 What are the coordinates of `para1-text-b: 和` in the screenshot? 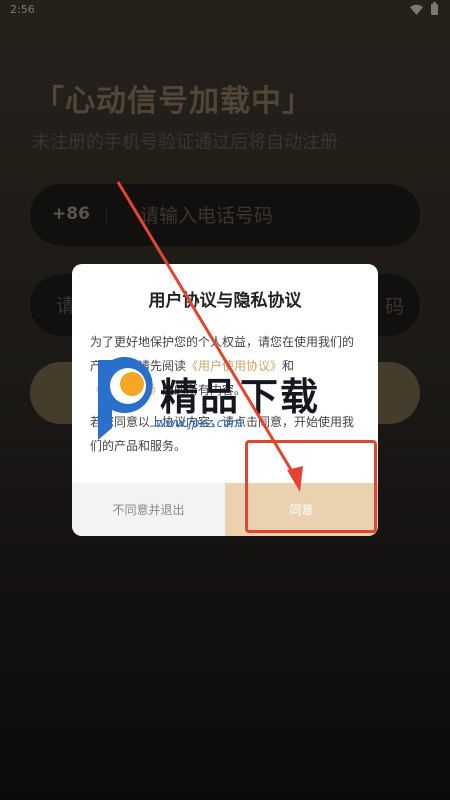 It's located at (288, 366).